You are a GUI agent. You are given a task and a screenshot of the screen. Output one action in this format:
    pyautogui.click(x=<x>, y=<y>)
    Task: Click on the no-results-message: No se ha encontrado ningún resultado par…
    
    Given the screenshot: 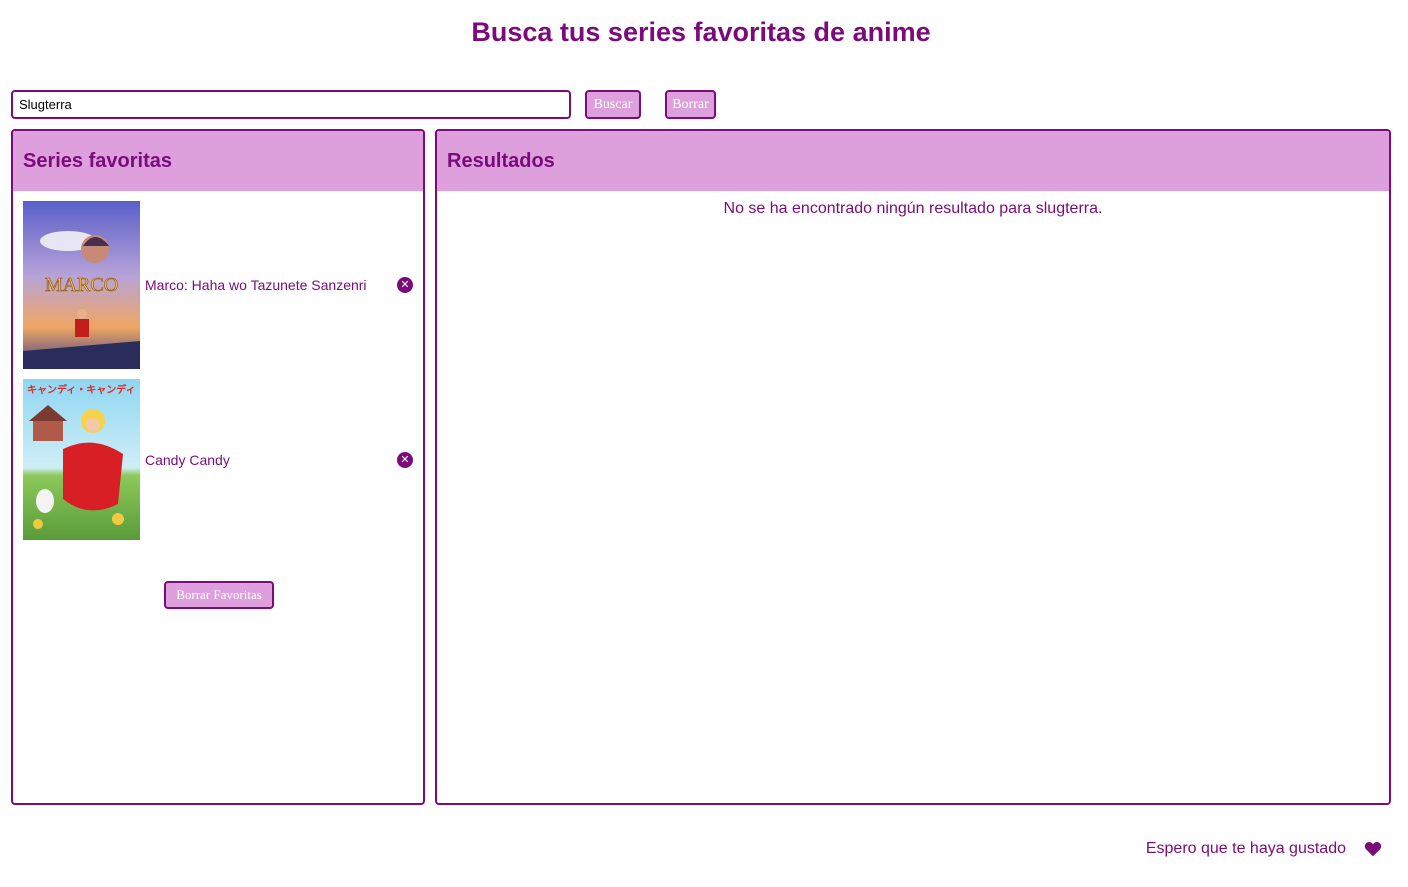 What is the action you would take?
    pyautogui.click(x=913, y=208)
    